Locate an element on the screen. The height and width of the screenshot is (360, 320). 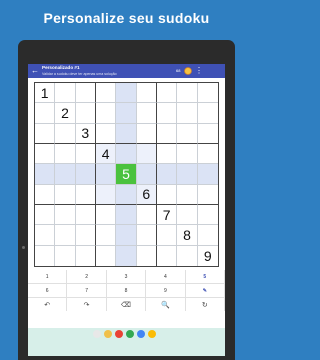
key-9: 9 is located at coordinates (166, 290).